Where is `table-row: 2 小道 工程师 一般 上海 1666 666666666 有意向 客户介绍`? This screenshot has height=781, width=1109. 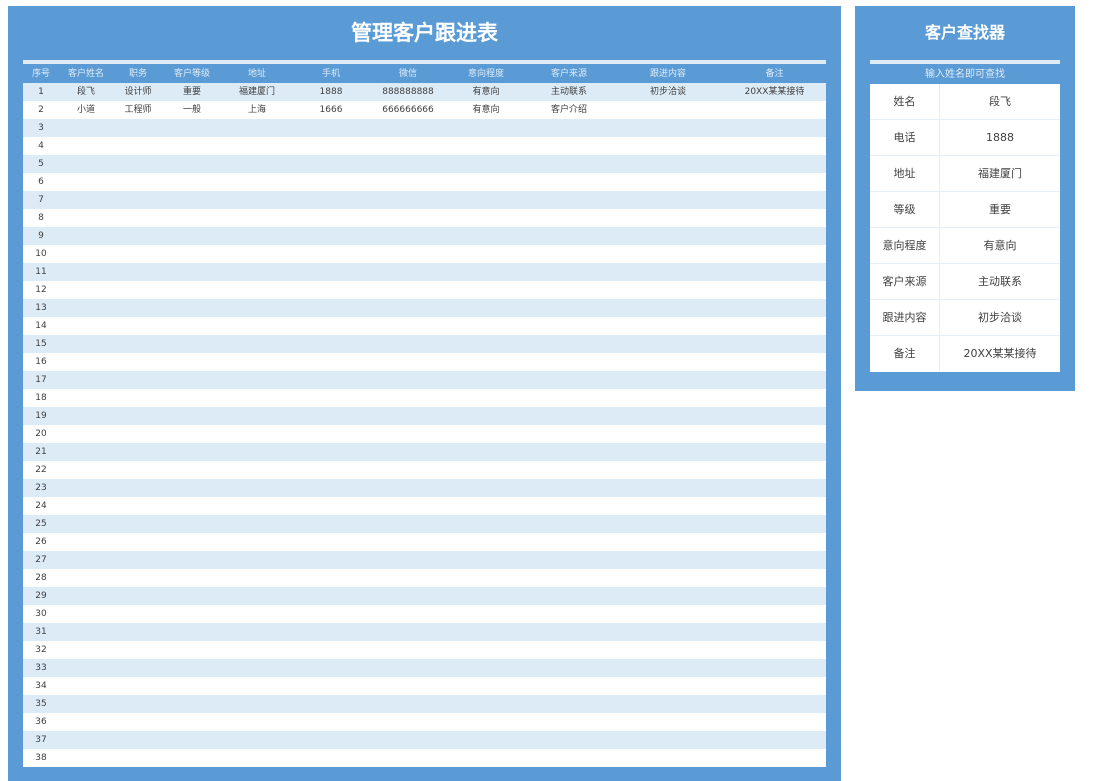
table-row: 2 小道 工程师 一般 上海 1666 666666666 有意向 客户介绍 is located at coordinates (424, 110).